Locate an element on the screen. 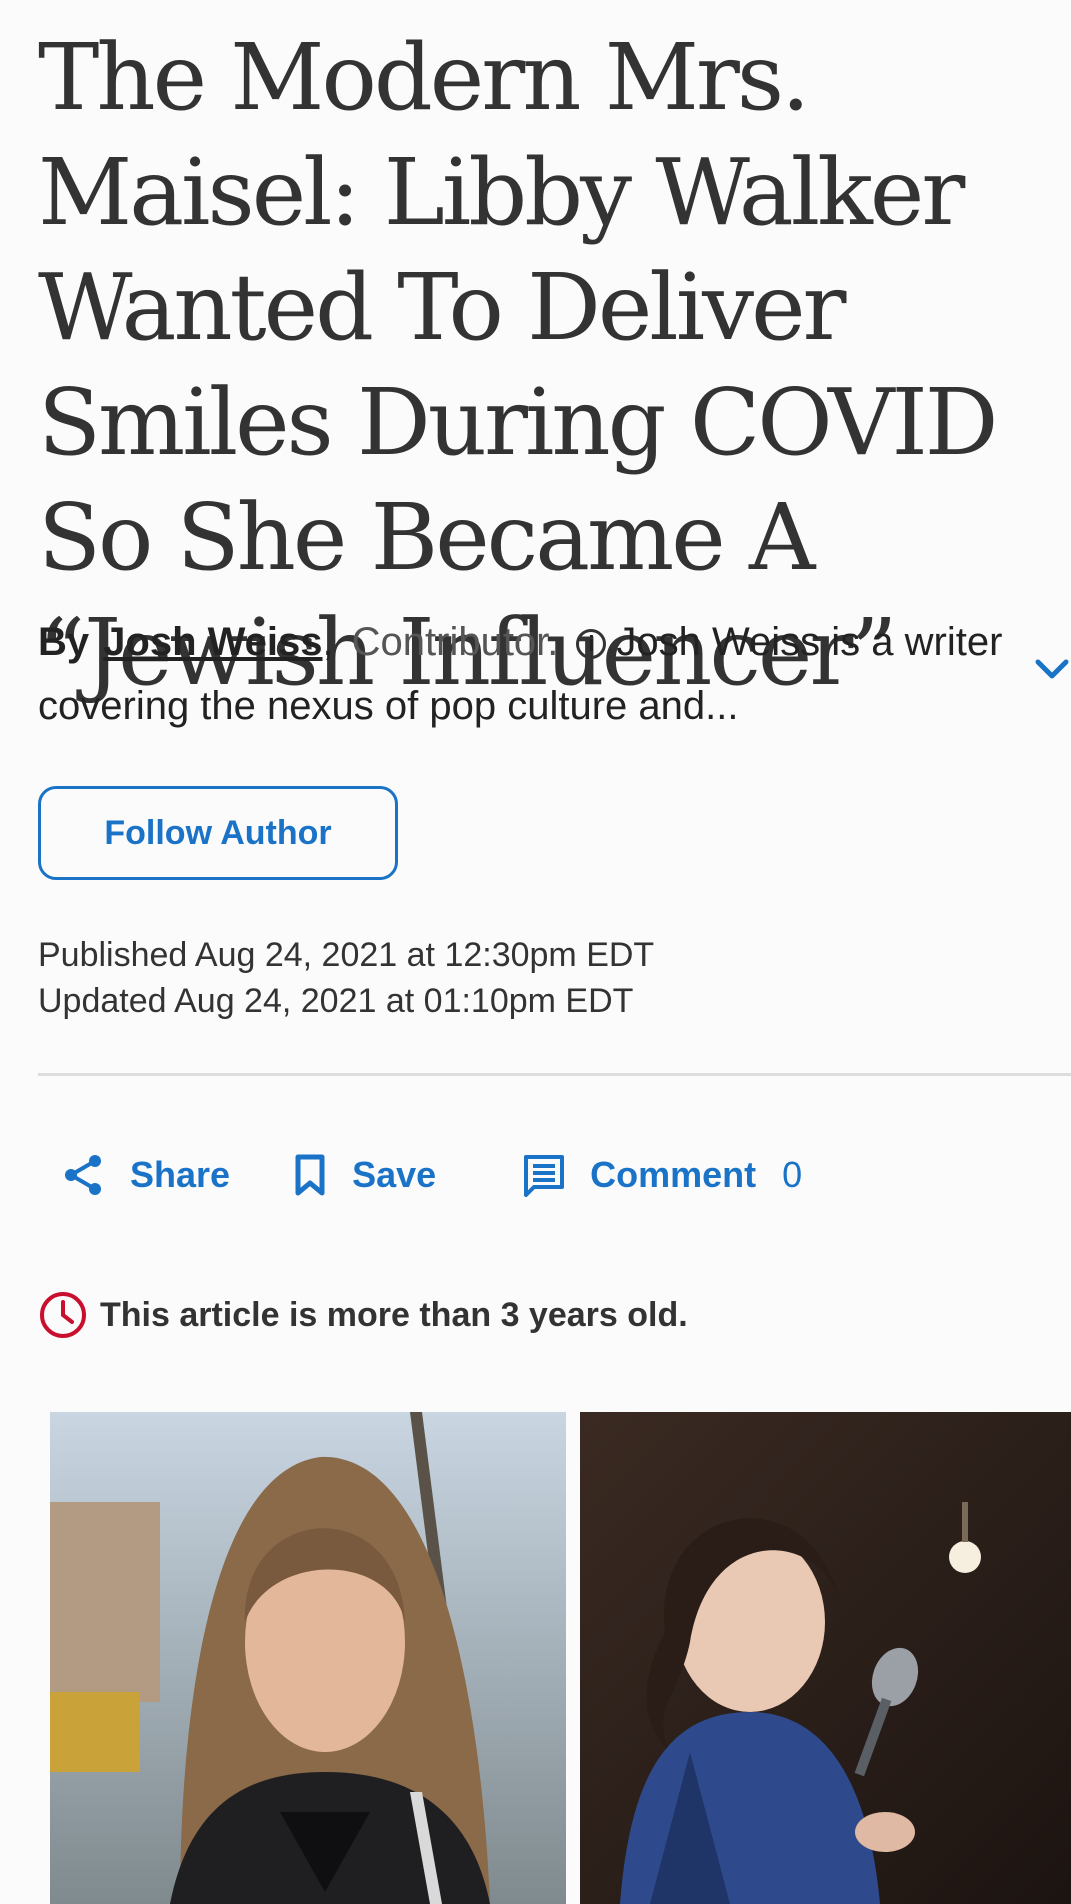  comment-button: Comment 0 is located at coordinates (662, 1175).